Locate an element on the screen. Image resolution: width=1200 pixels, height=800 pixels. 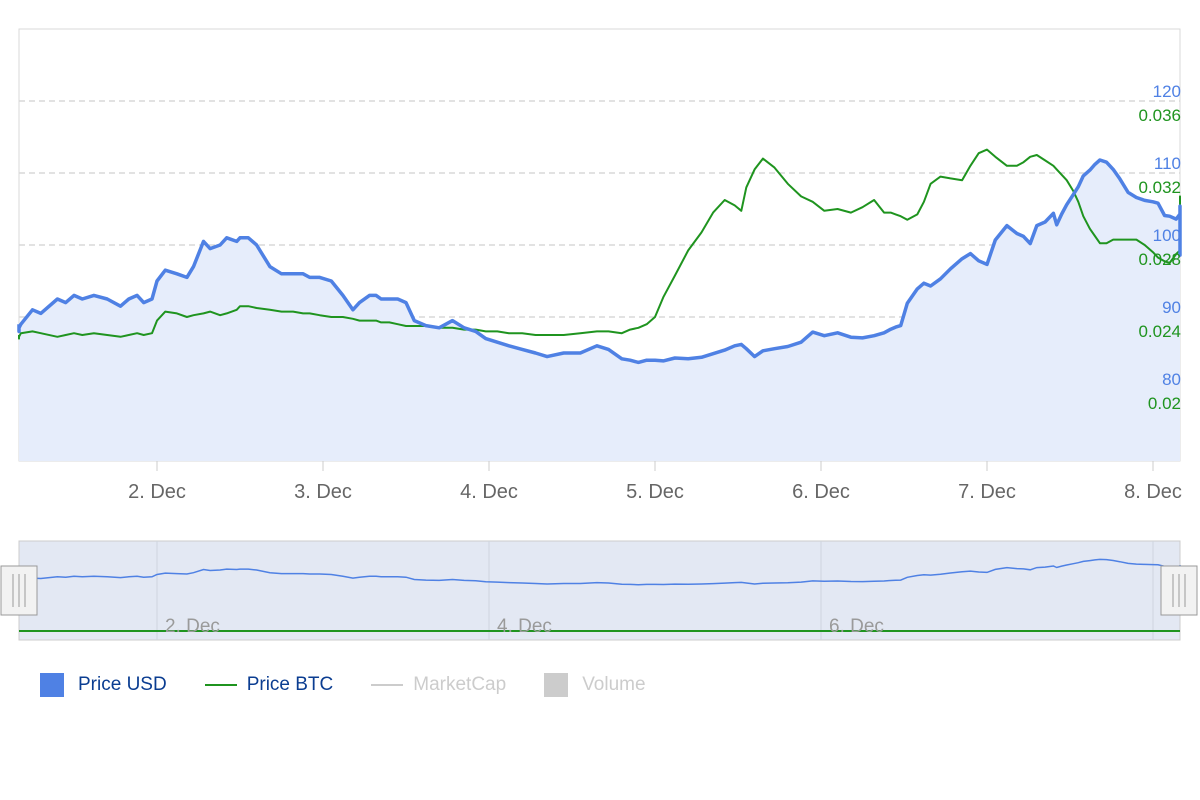
legend-item-price-usd: Price USD is located at coordinates (103, 685).